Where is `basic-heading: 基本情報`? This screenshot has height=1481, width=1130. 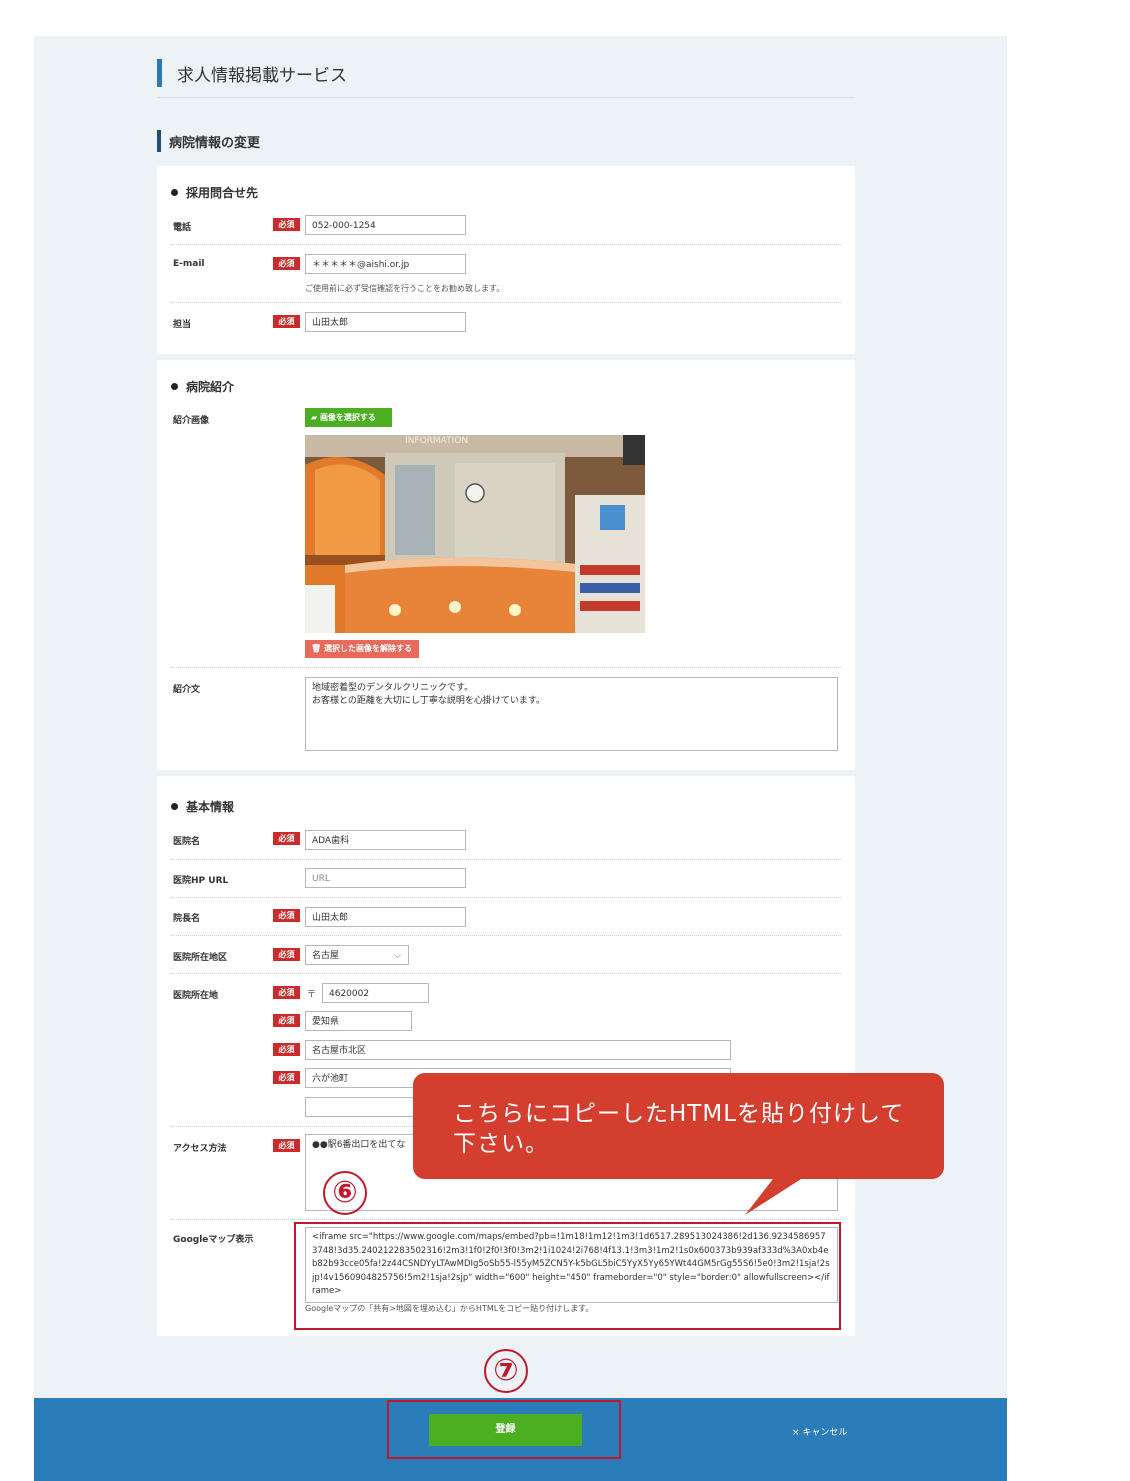 basic-heading: 基本情報 is located at coordinates (202, 806).